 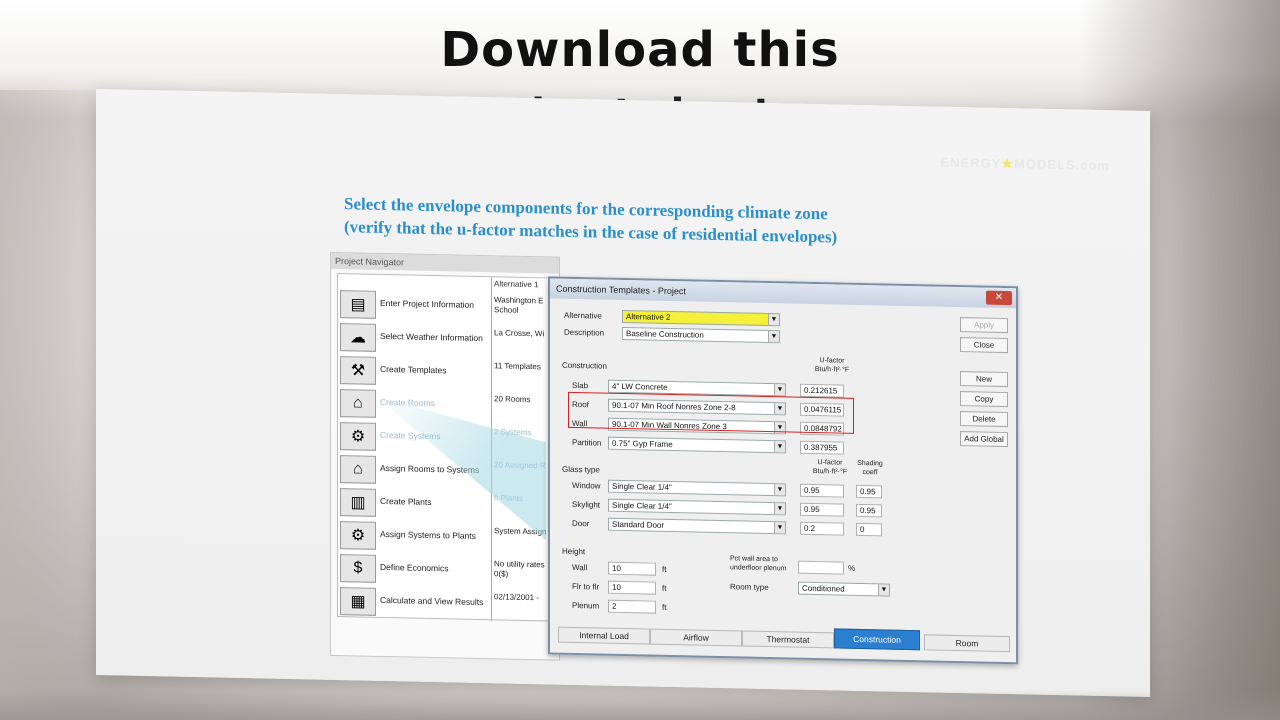 I want to click on add-global-button: Add Global, so click(x=984, y=439).